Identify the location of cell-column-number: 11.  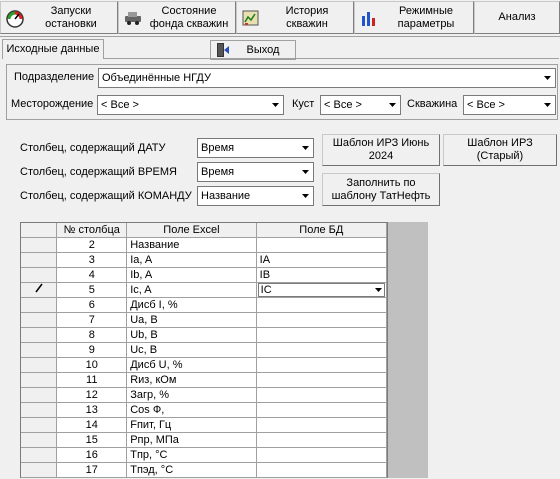
(92, 380).